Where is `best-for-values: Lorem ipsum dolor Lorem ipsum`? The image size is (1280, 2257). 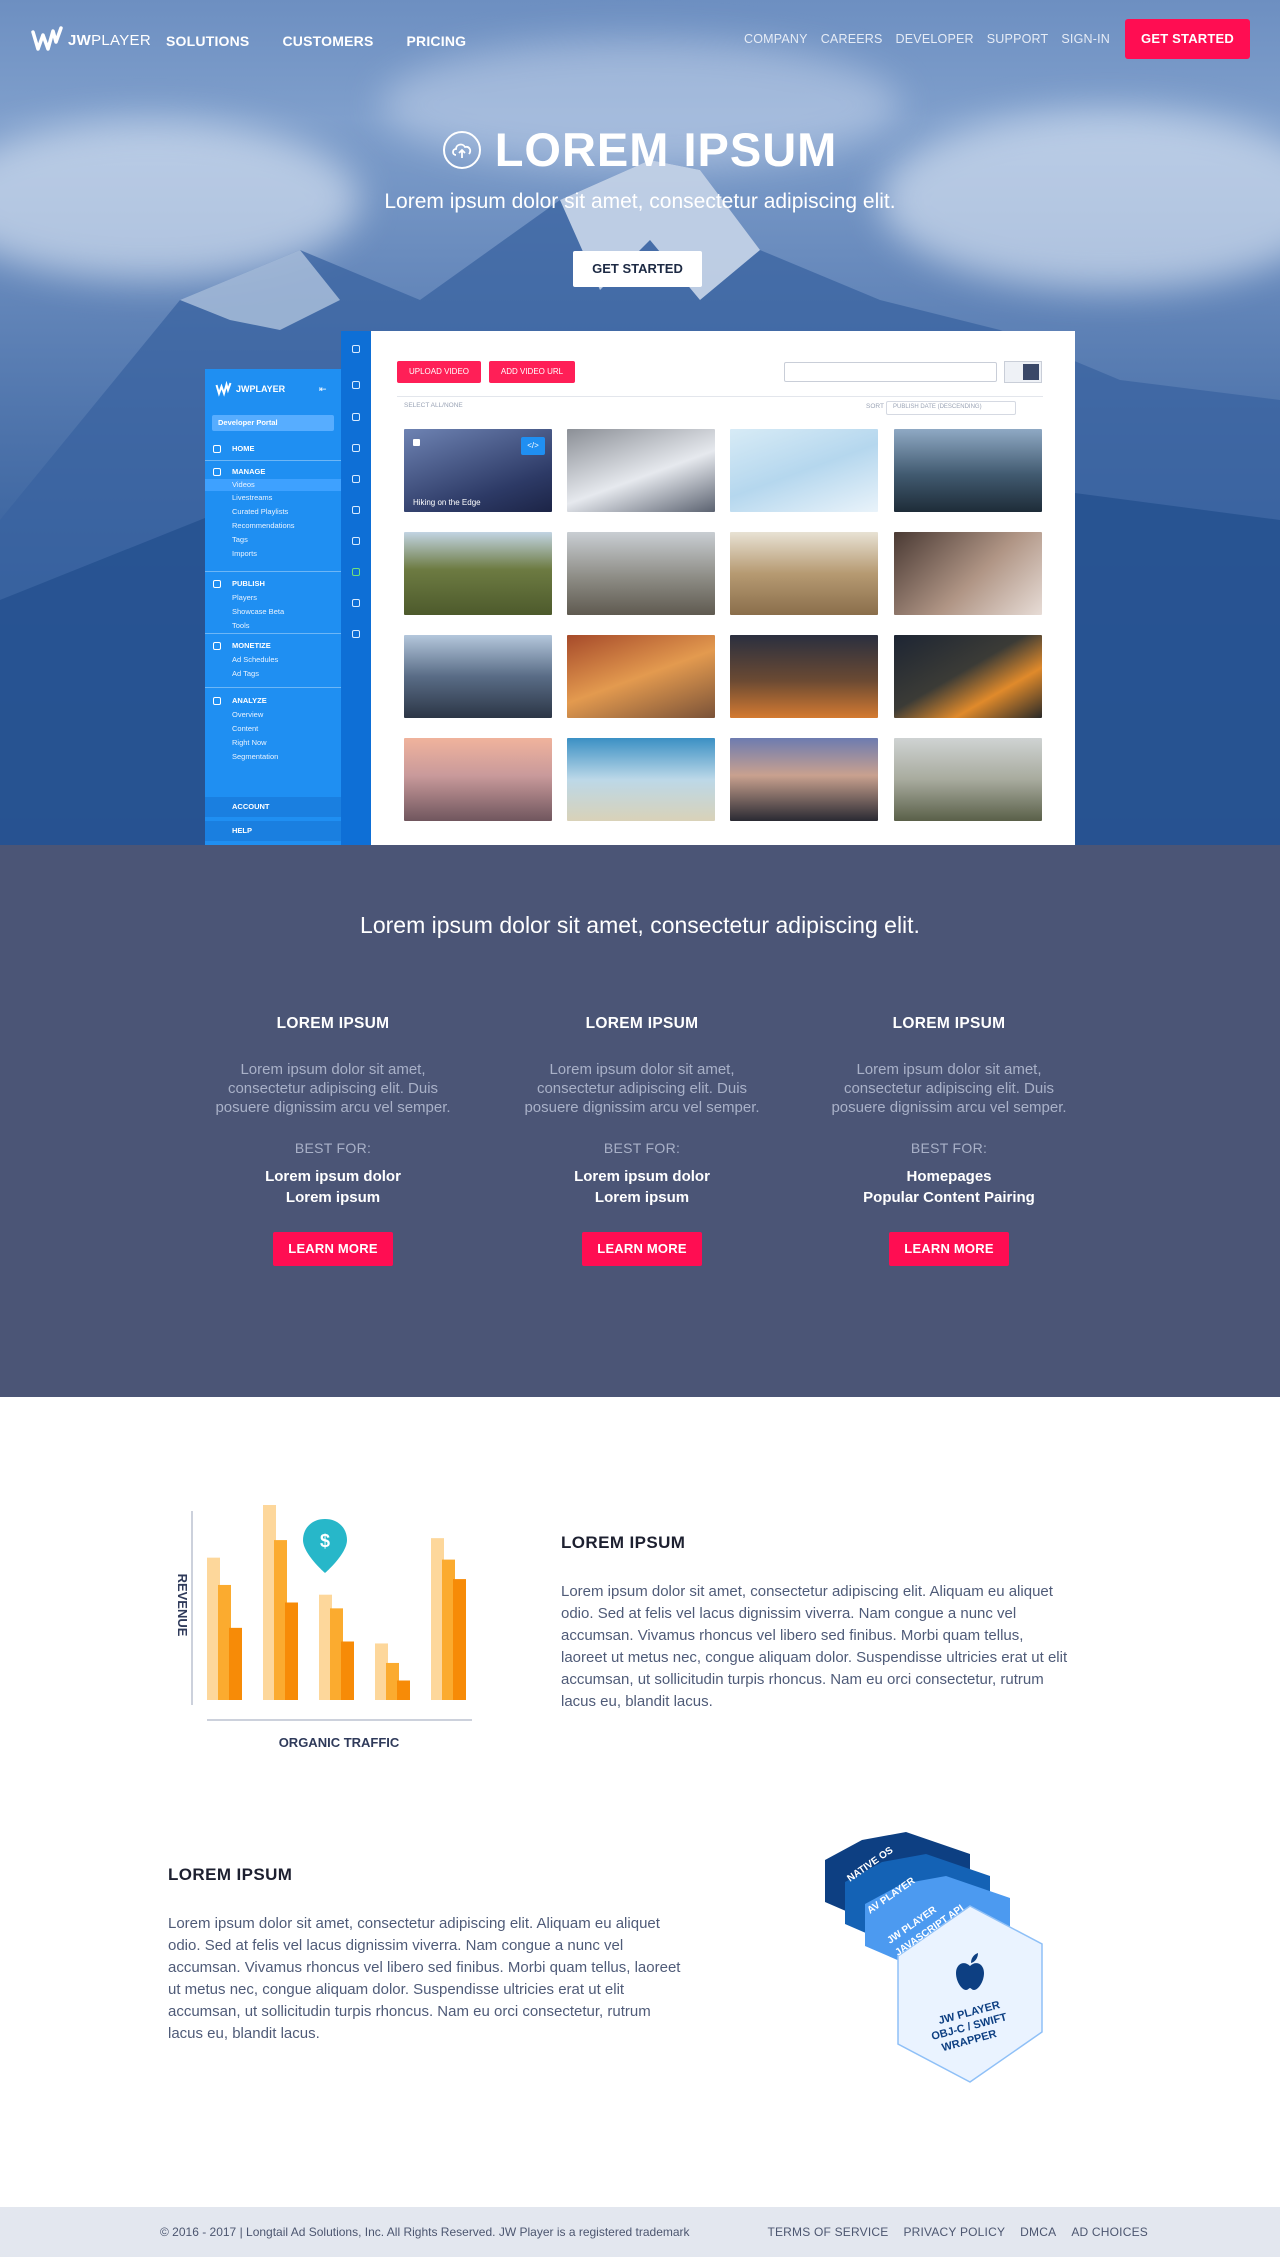
best-for-values: Lorem ipsum dolor Lorem ipsum is located at coordinates (333, 1187).